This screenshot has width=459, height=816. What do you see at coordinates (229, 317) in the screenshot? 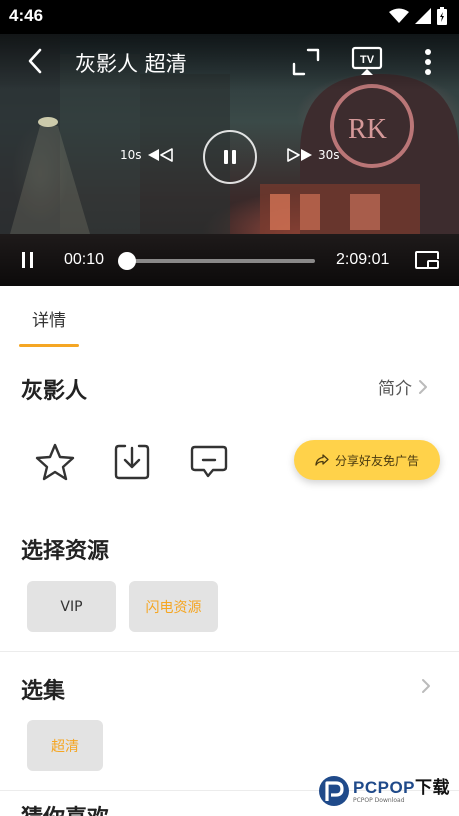
I see `tab-strip: 详情` at bounding box center [229, 317].